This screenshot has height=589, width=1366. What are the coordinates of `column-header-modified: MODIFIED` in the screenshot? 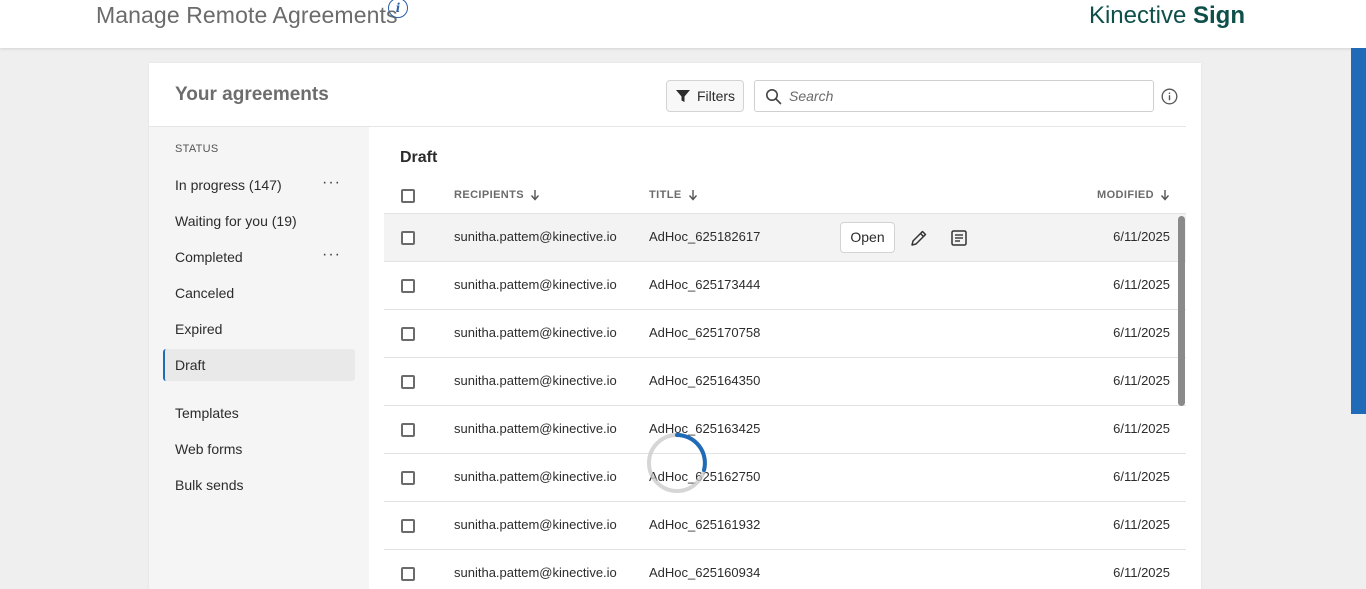 It's located at (1133, 195).